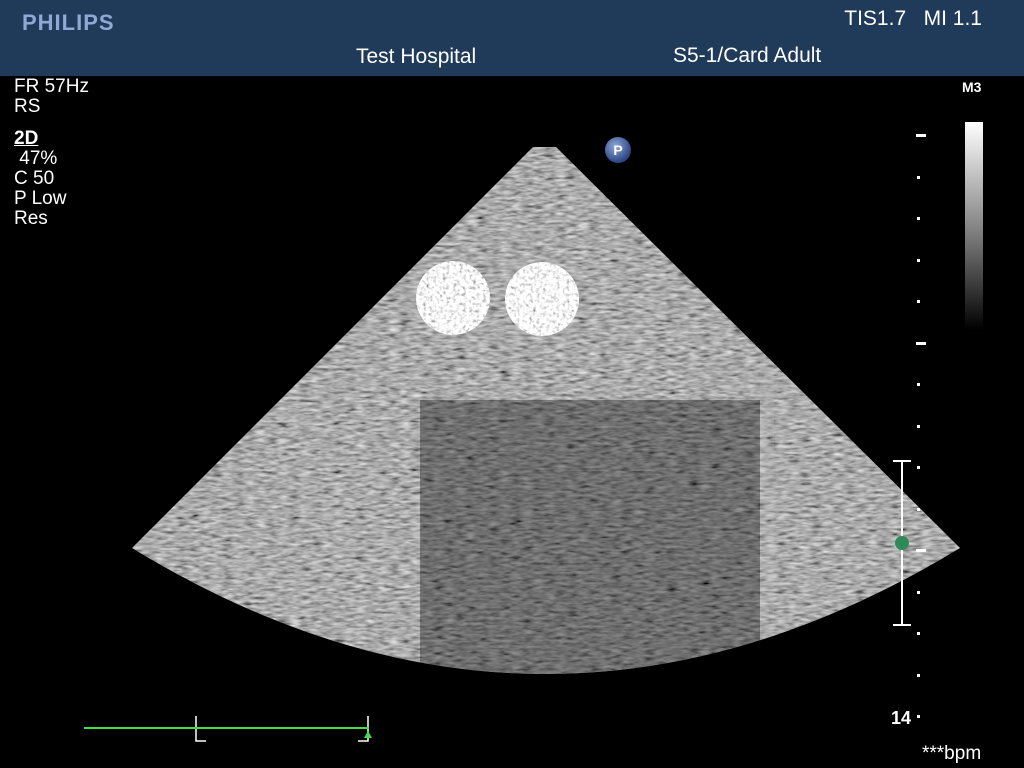  I want to click on orientation-marker-icon: P, so click(618, 150).